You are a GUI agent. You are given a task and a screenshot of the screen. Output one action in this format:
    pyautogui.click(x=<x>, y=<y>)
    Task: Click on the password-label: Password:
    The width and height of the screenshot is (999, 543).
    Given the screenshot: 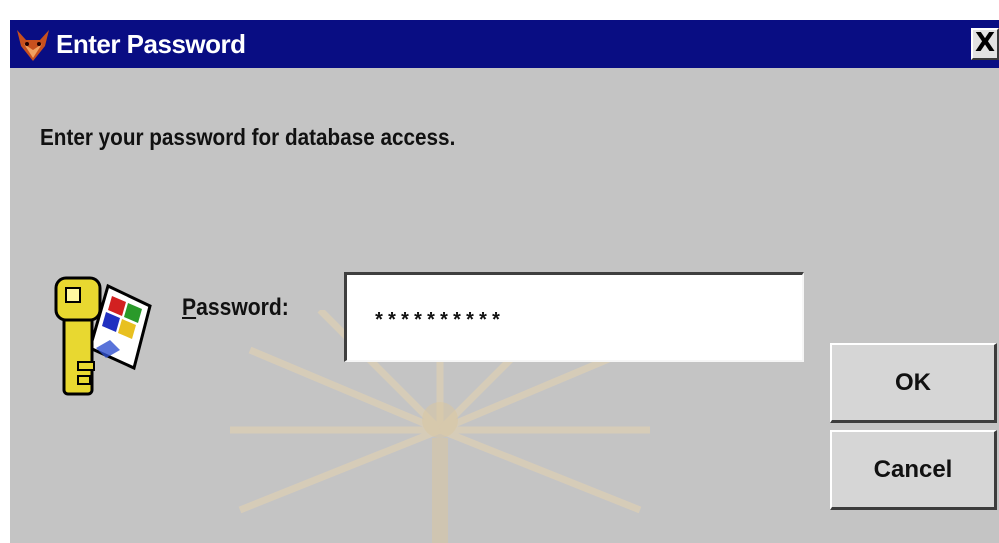 What is the action you would take?
    pyautogui.click(x=235, y=308)
    